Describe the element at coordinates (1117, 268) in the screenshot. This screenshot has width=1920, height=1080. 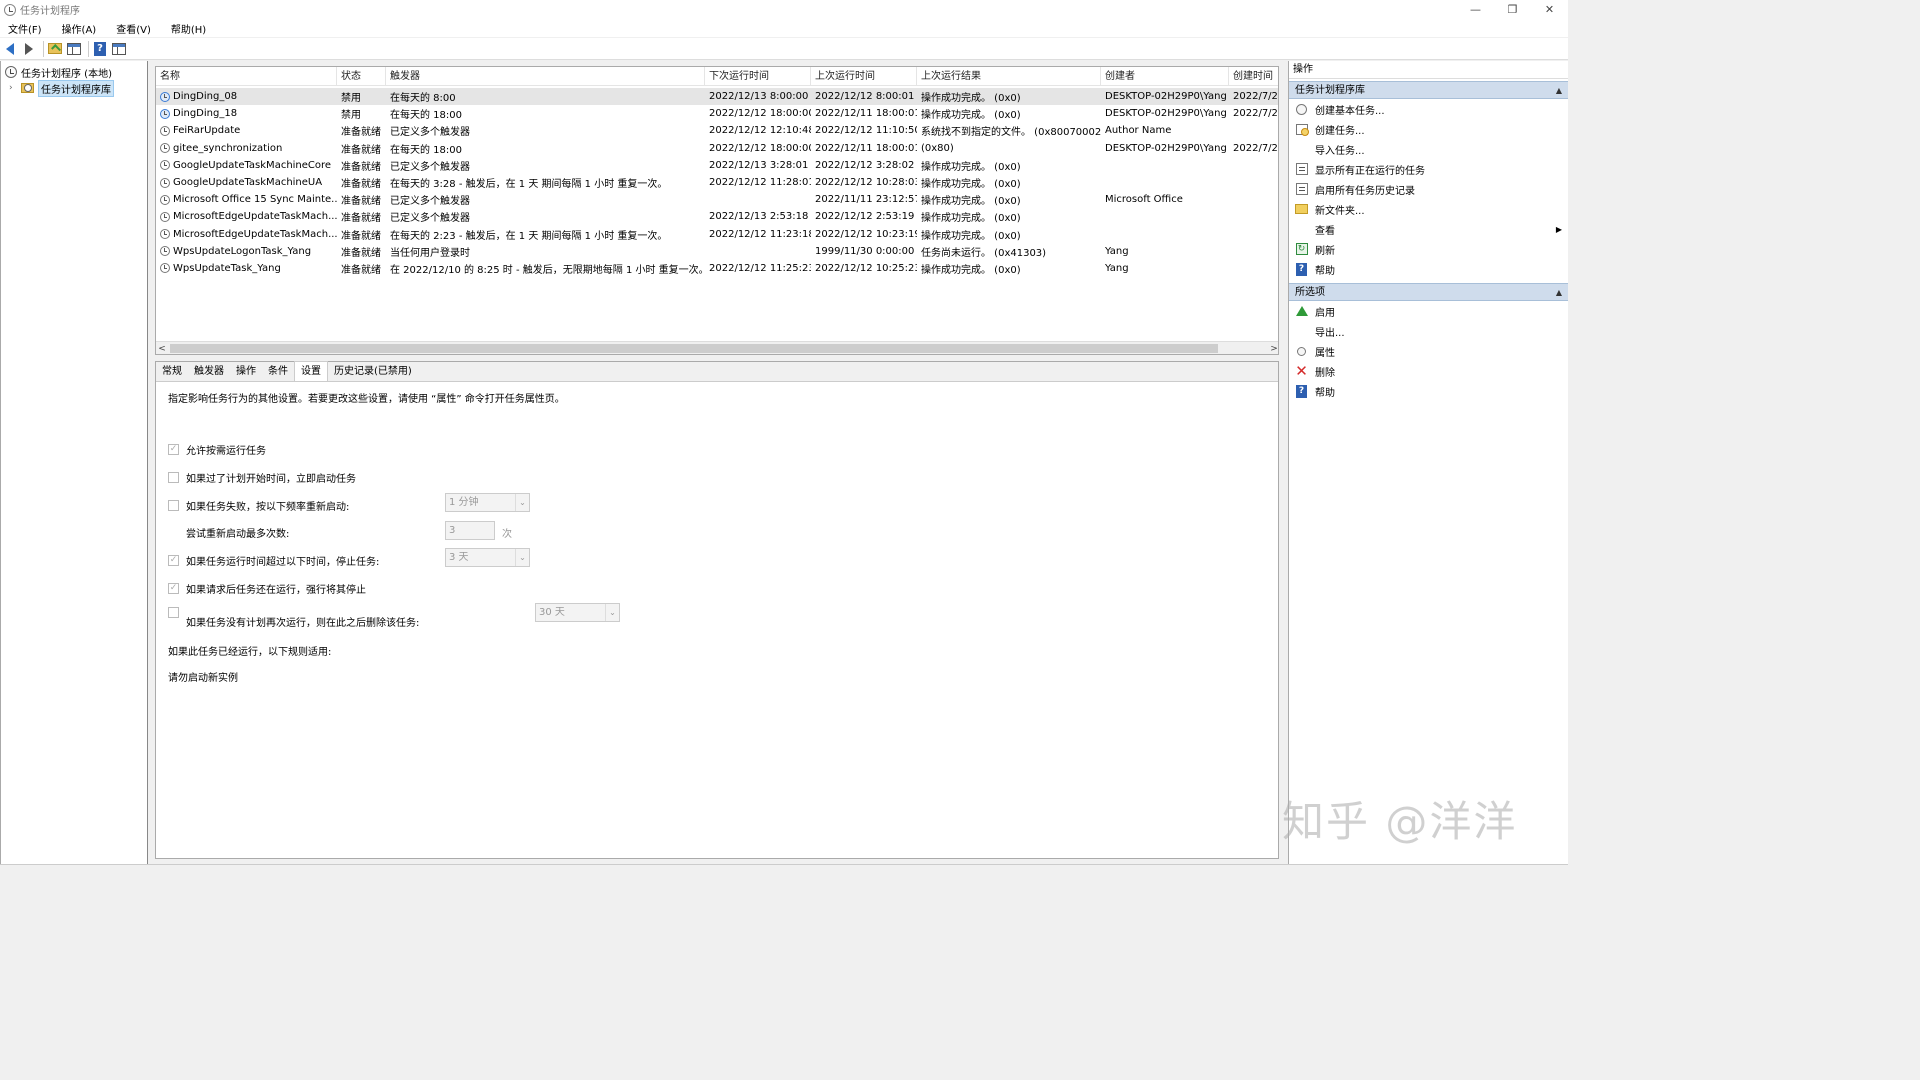
I see `task-cell-author: Yang` at that location.